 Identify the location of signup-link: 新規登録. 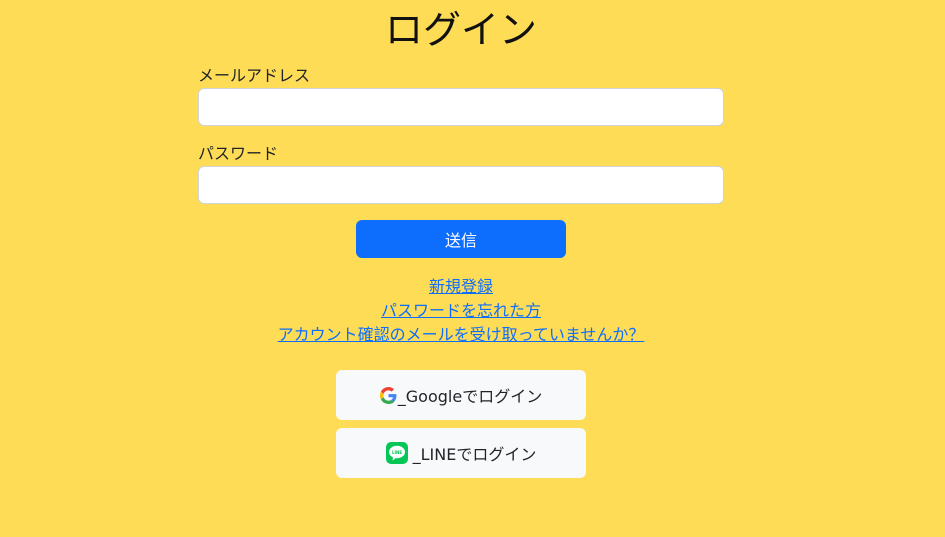
(461, 287).